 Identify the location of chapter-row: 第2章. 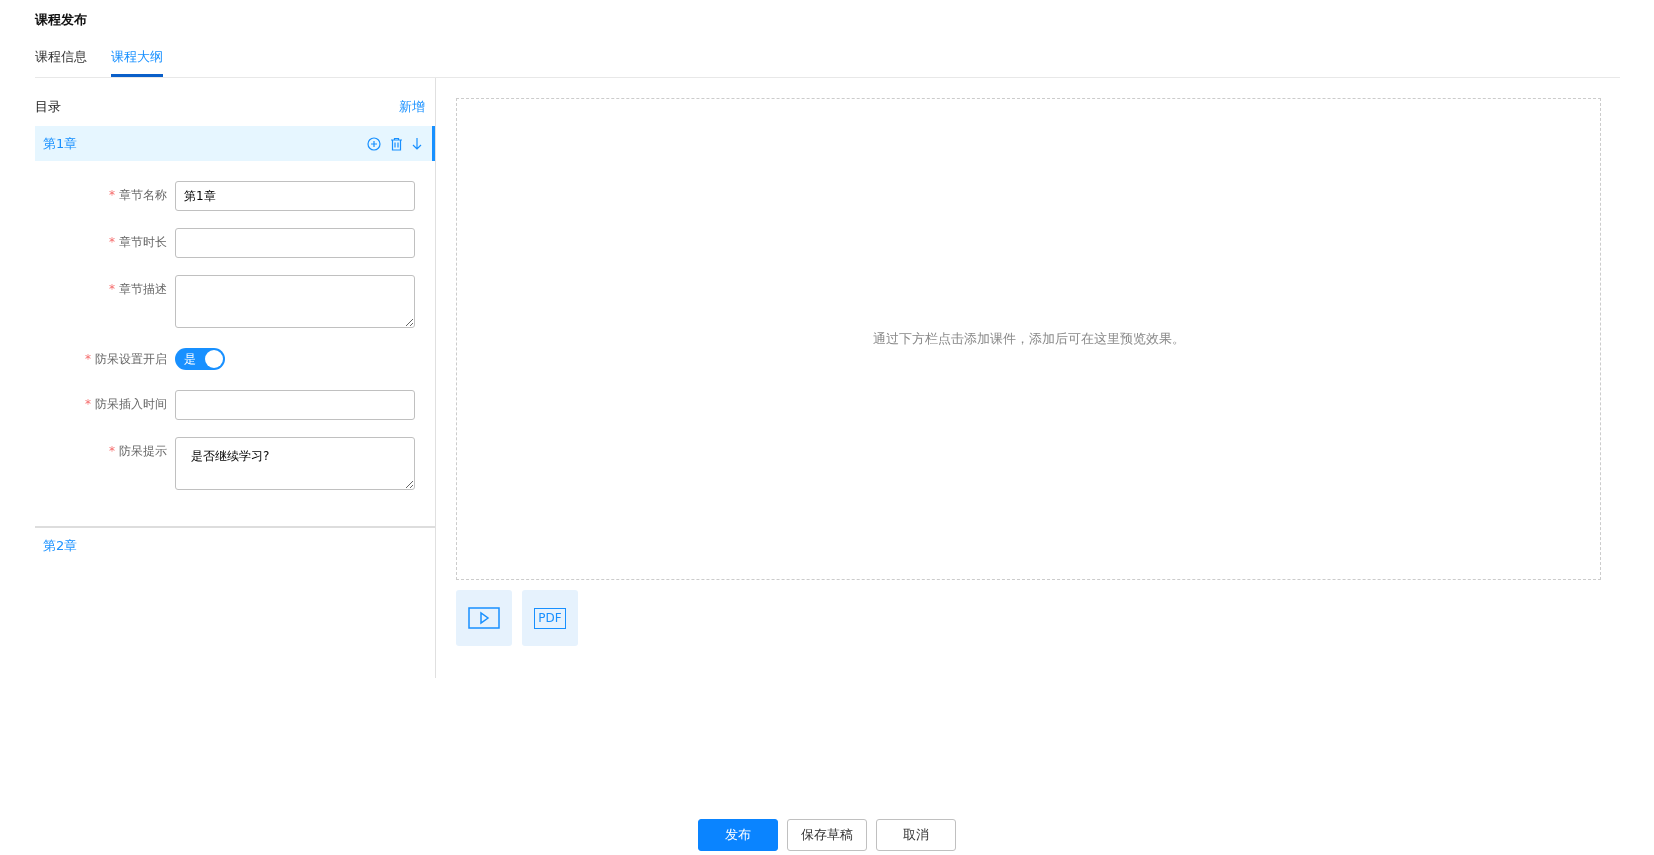
(235, 545).